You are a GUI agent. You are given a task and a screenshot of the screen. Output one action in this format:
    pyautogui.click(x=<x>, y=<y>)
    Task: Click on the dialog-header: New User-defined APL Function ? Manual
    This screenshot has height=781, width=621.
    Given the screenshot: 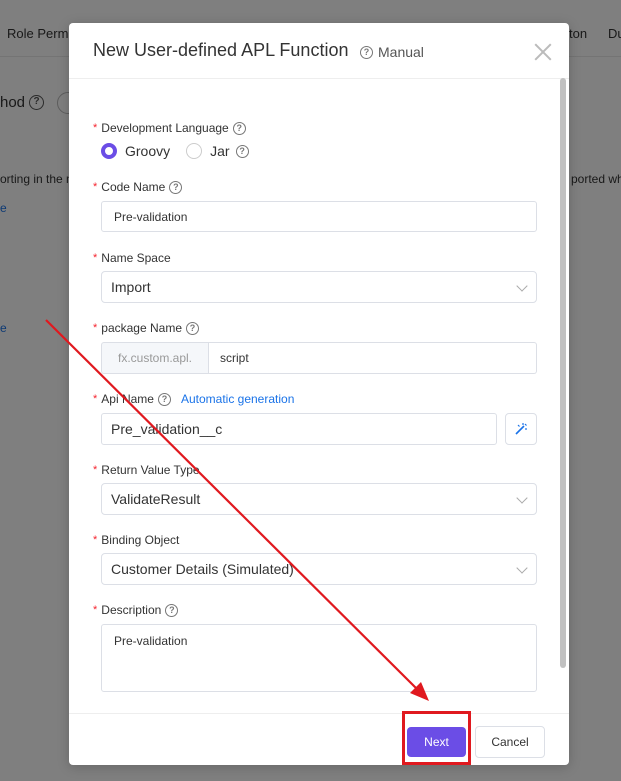 What is the action you would take?
    pyautogui.click(x=319, y=51)
    